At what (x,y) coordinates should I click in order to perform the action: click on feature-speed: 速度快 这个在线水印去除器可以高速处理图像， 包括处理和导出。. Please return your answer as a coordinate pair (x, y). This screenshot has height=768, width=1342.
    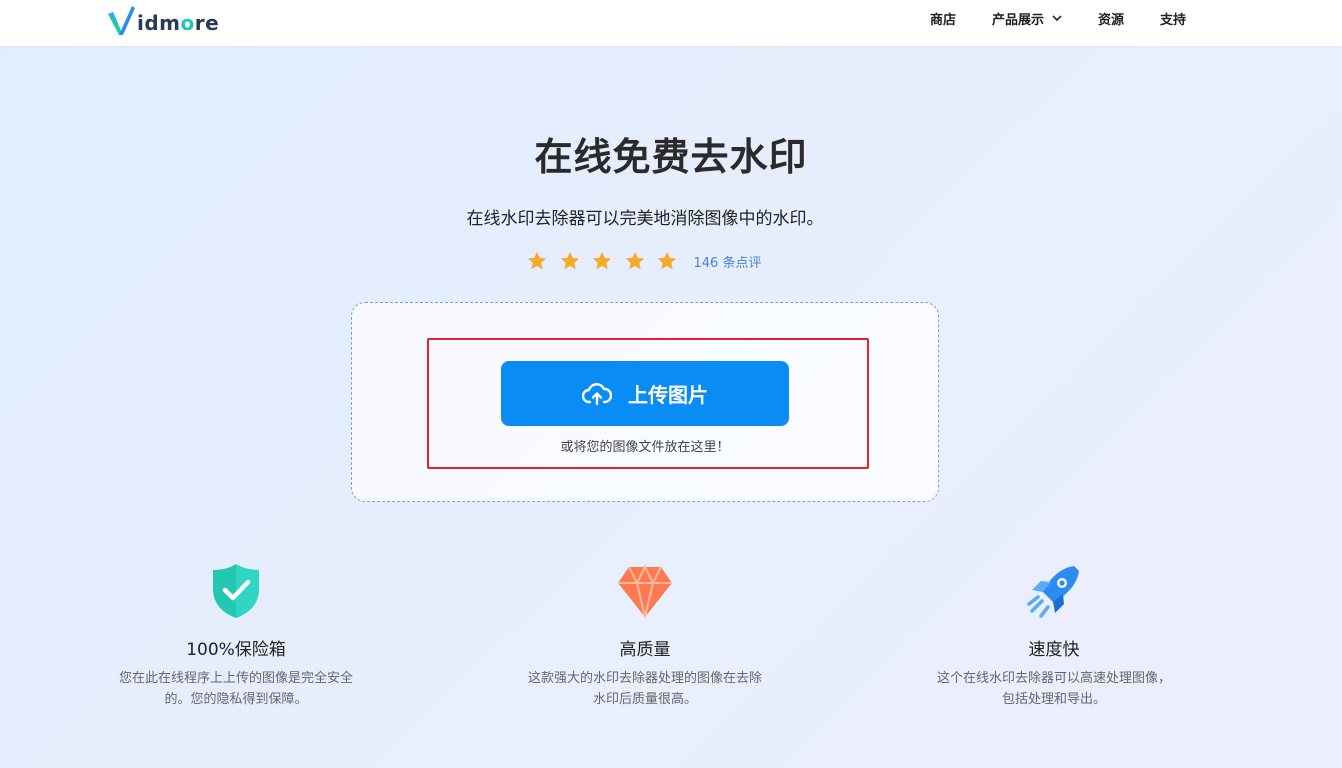
    Looking at the image, I should click on (1054, 635).